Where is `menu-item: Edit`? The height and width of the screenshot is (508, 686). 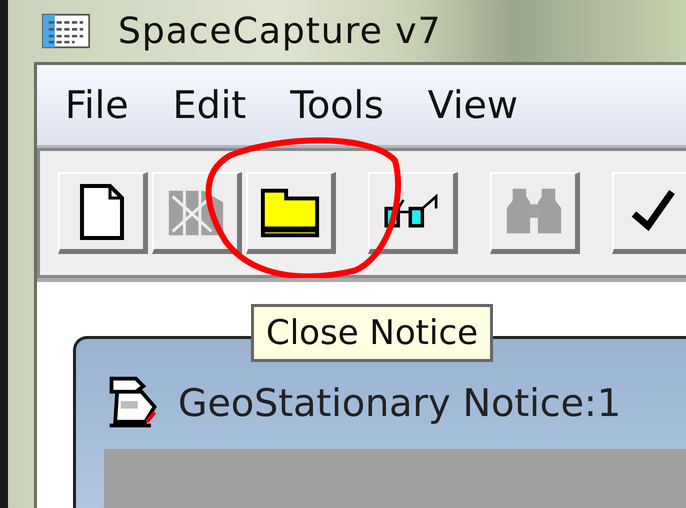 menu-item: Edit is located at coordinates (209, 105).